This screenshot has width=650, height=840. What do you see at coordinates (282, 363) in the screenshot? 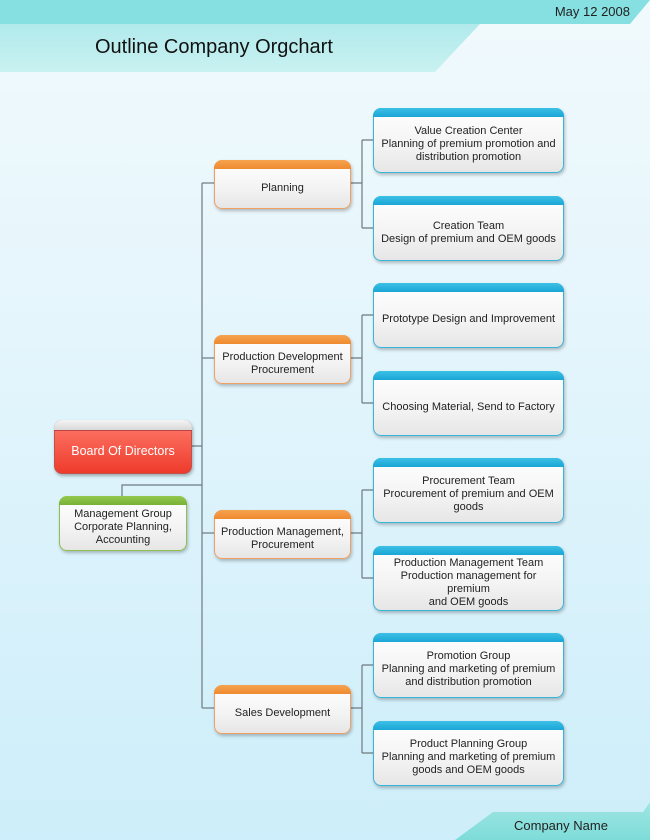
I see `node-label: Production Development Procurement` at bounding box center [282, 363].